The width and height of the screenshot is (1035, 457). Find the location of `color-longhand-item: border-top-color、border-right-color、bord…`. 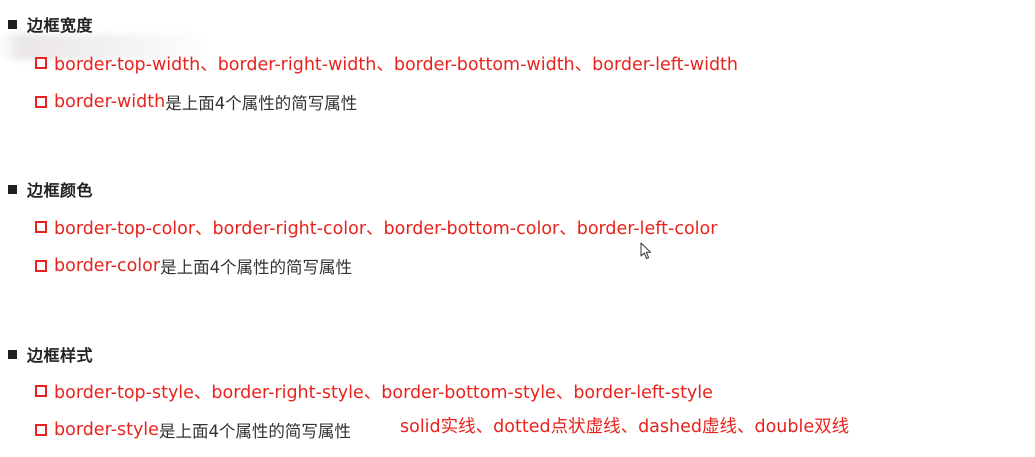

color-longhand-item: border-top-color、border-right-color、bord… is located at coordinates (376, 227).